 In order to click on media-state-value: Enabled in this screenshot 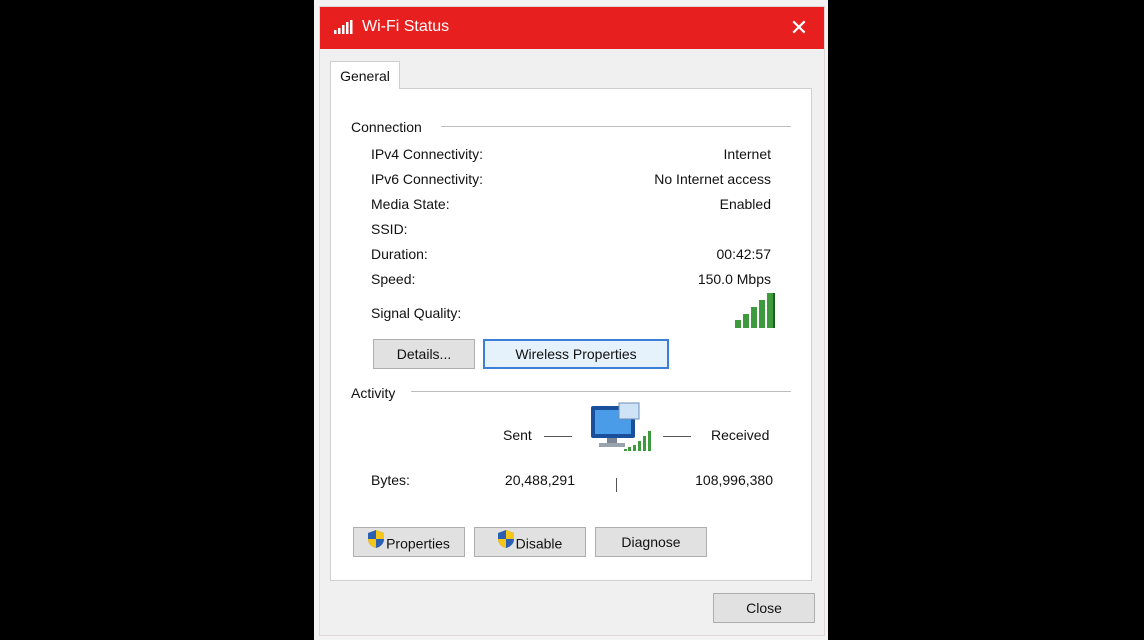, I will do `click(745, 204)`.